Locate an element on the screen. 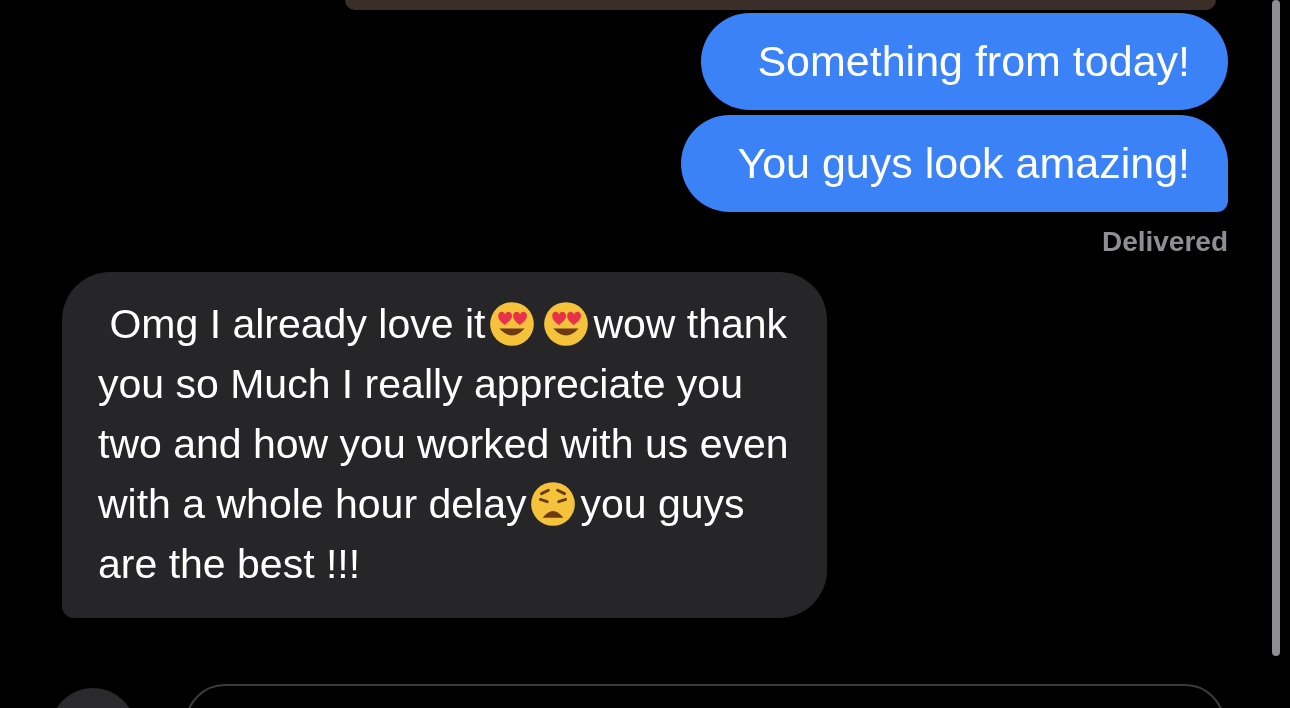 Image resolution: width=1290 pixels, height=708 pixels. weary-face-icon is located at coordinates (553, 504).